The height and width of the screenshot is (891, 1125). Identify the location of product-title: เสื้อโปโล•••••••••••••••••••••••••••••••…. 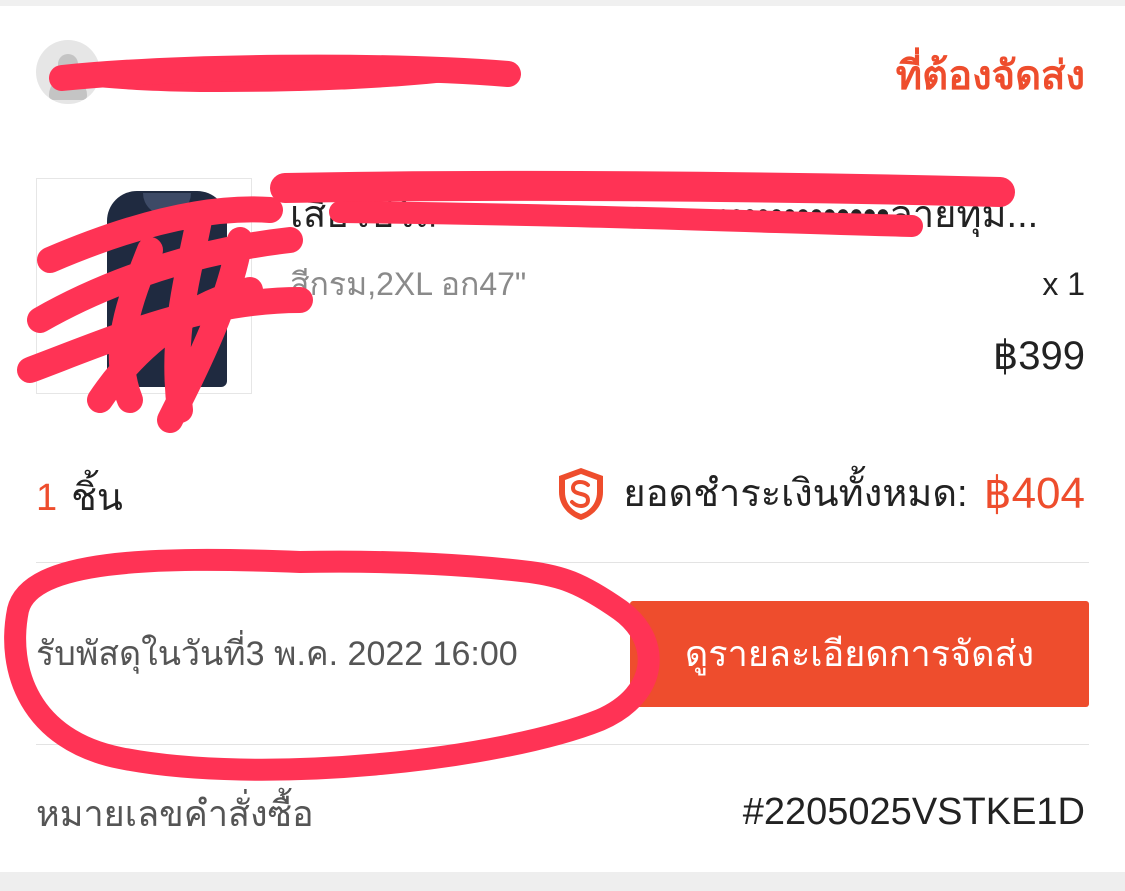
(687, 215).